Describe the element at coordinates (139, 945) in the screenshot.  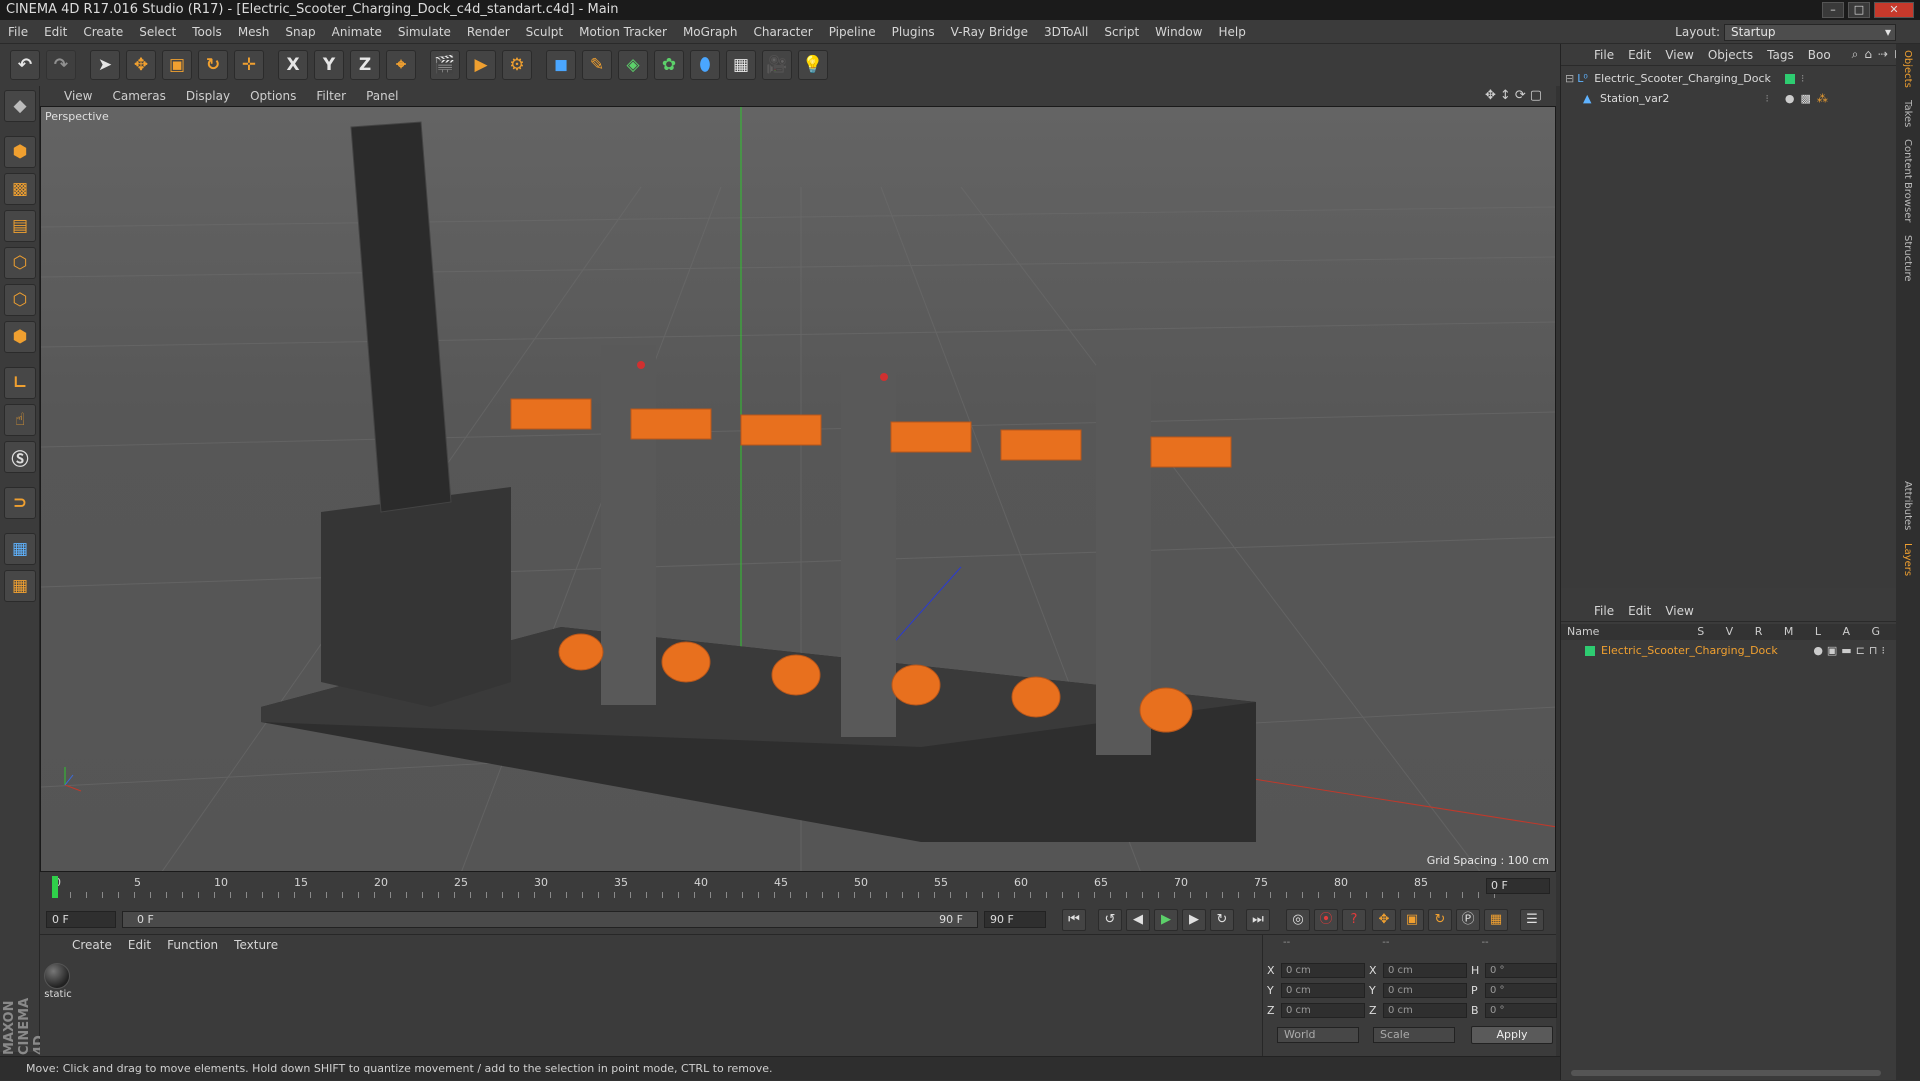
I see `mat-menu-edit: Edit` at that location.